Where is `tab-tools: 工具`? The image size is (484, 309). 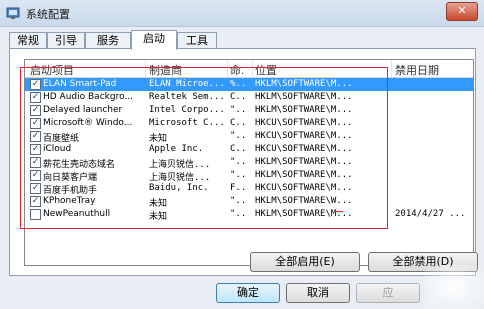 tab-tools: 工具 is located at coordinates (197, 40).